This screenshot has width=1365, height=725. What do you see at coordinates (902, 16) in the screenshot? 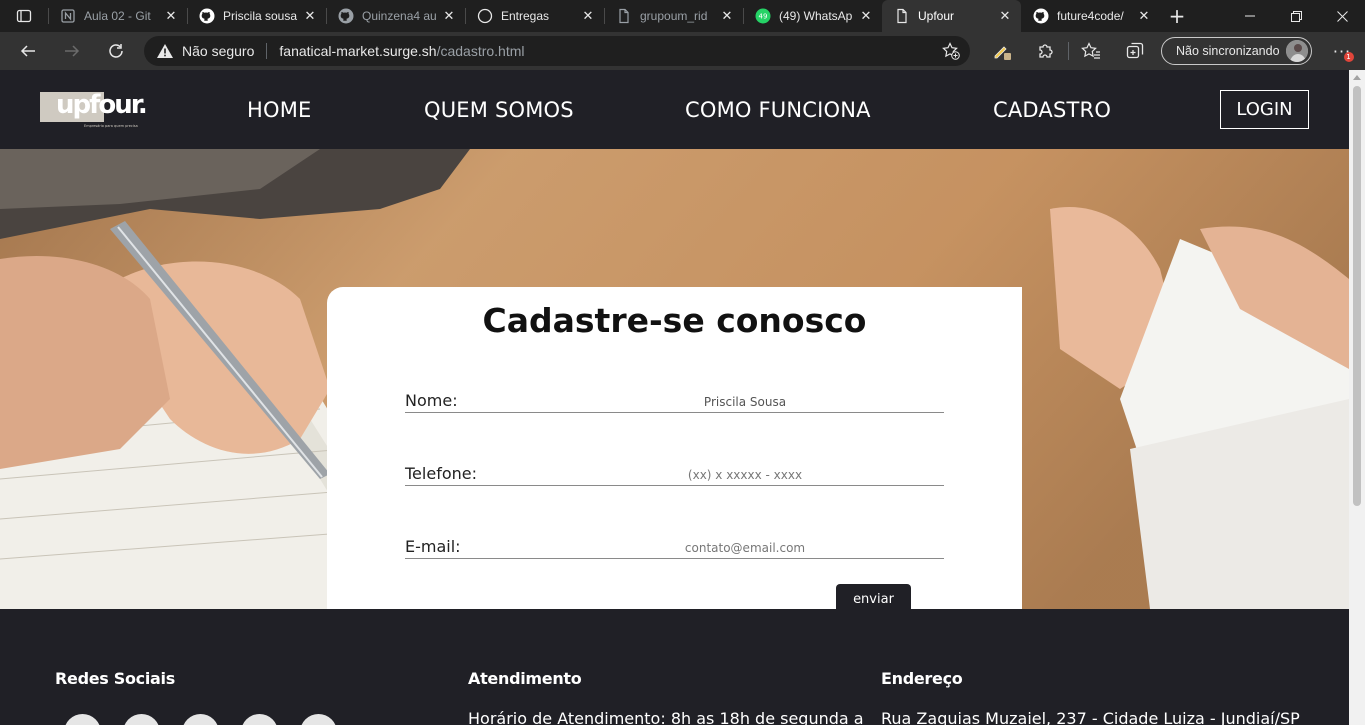
I see `document-icon` at bounding box center [902, 16].